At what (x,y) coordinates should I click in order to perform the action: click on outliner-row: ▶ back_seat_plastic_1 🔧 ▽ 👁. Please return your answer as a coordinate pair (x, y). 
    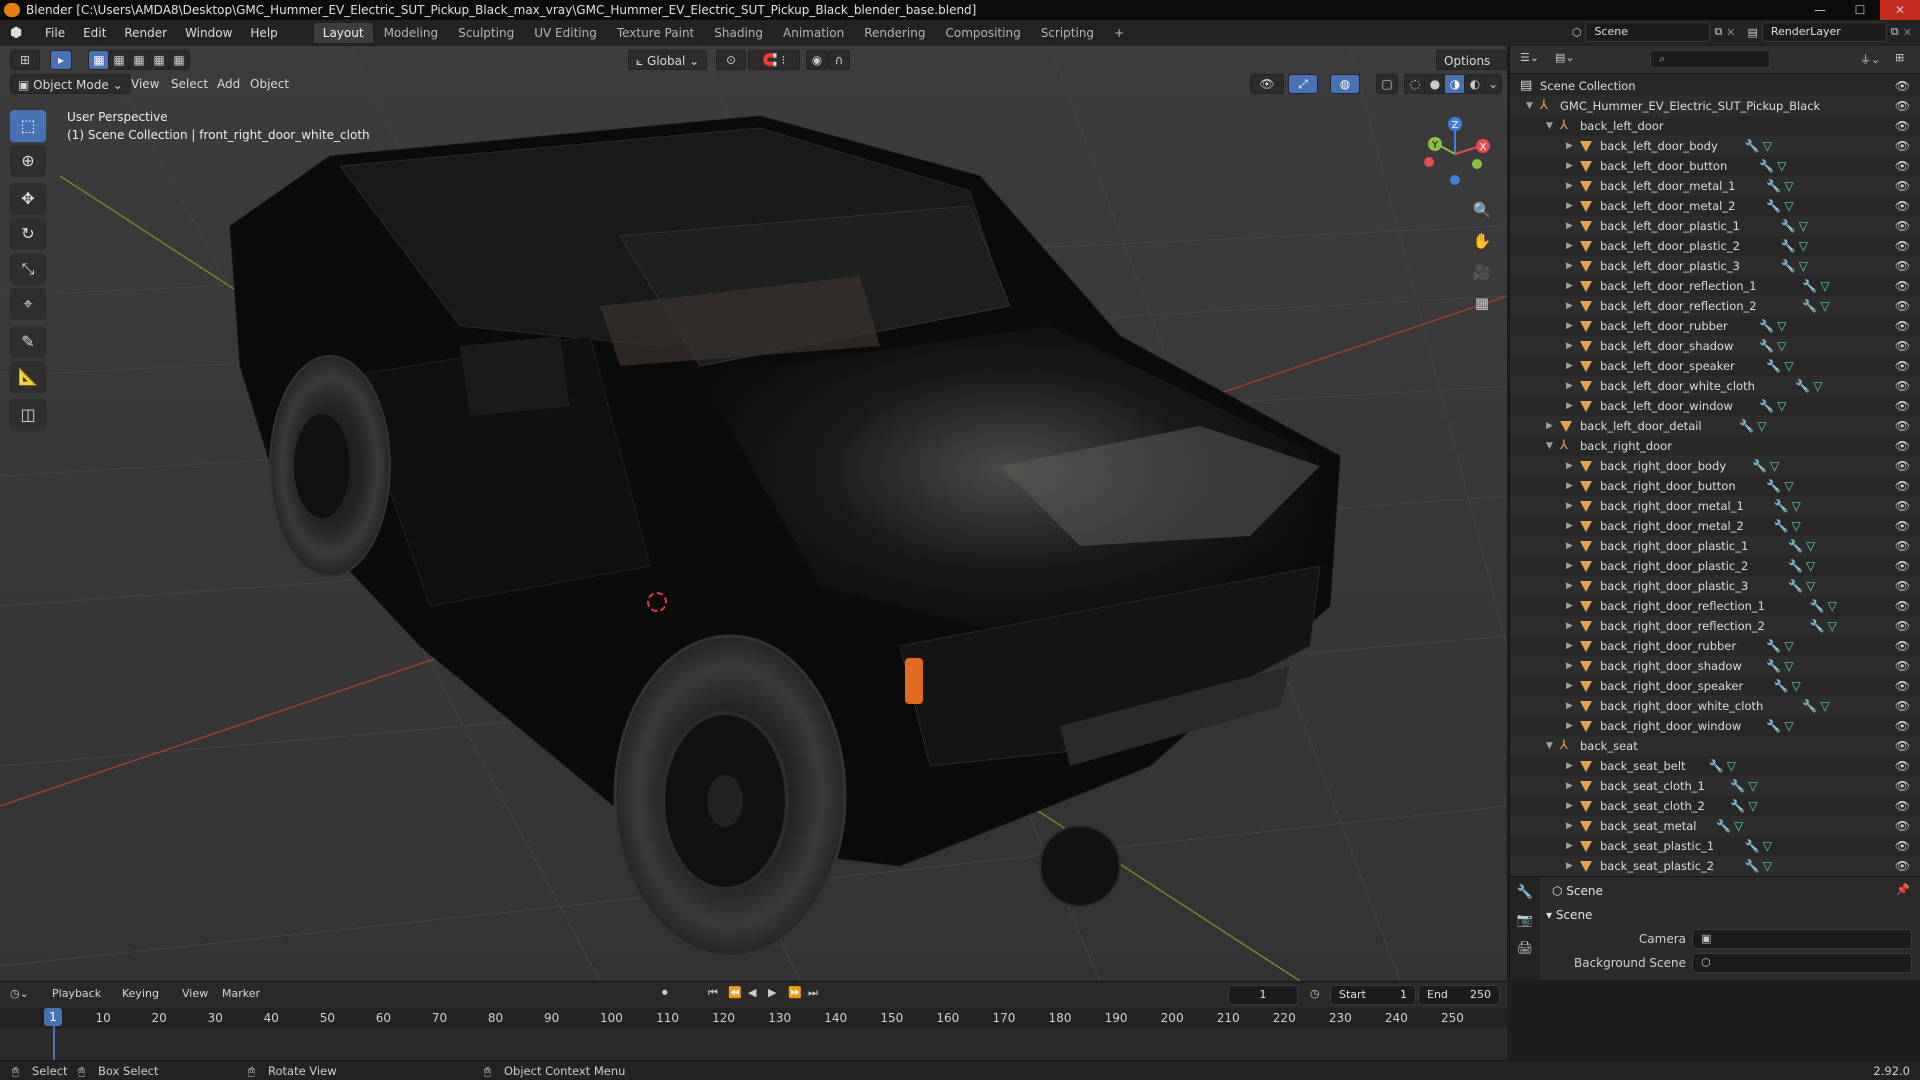
    Looking at the image, I should click on (1715, 846).